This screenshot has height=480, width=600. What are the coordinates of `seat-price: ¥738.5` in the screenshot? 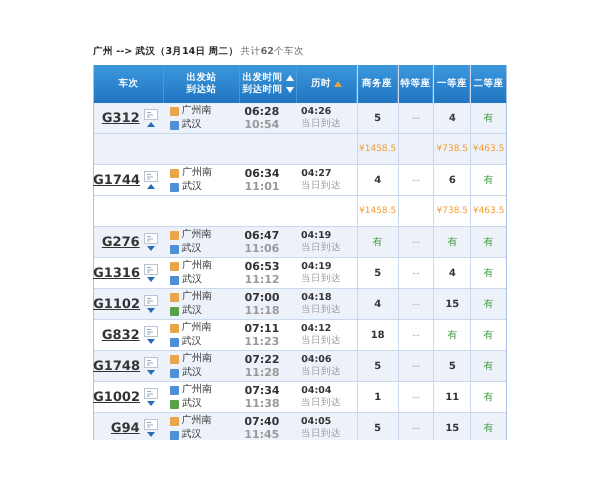 It's located at (452, 211).